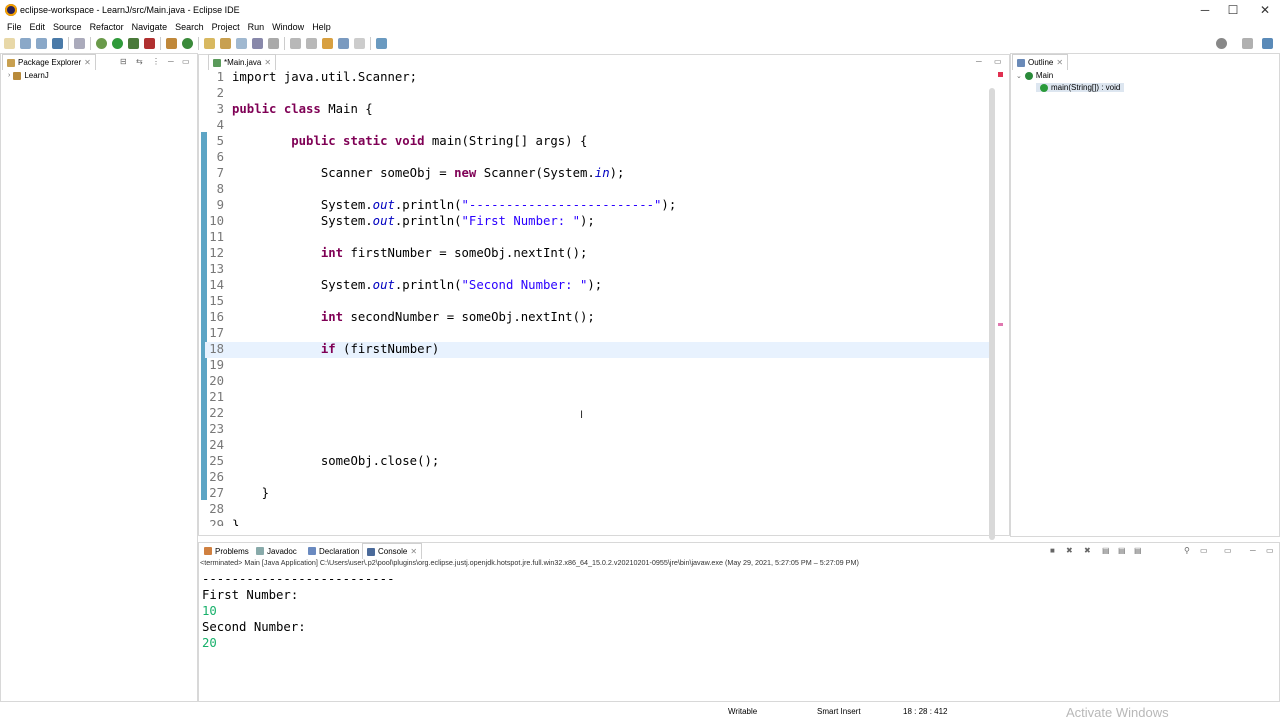 This screenshot has height=720, width=1280. Describe the element at coordinates (28, 75) in the screenshot. I see `tree-item-project: › LearnJ` at that location.